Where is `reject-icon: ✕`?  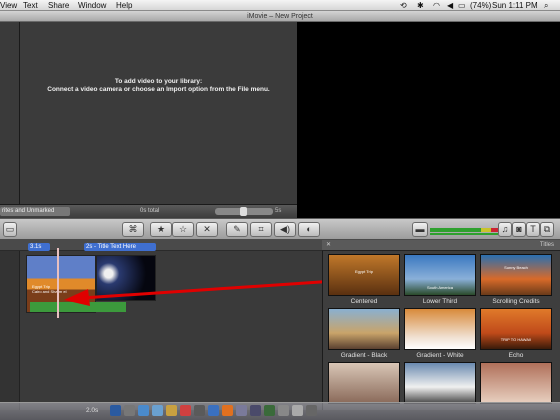 reject-icon: ✕ is located at coordinates (207, 229).